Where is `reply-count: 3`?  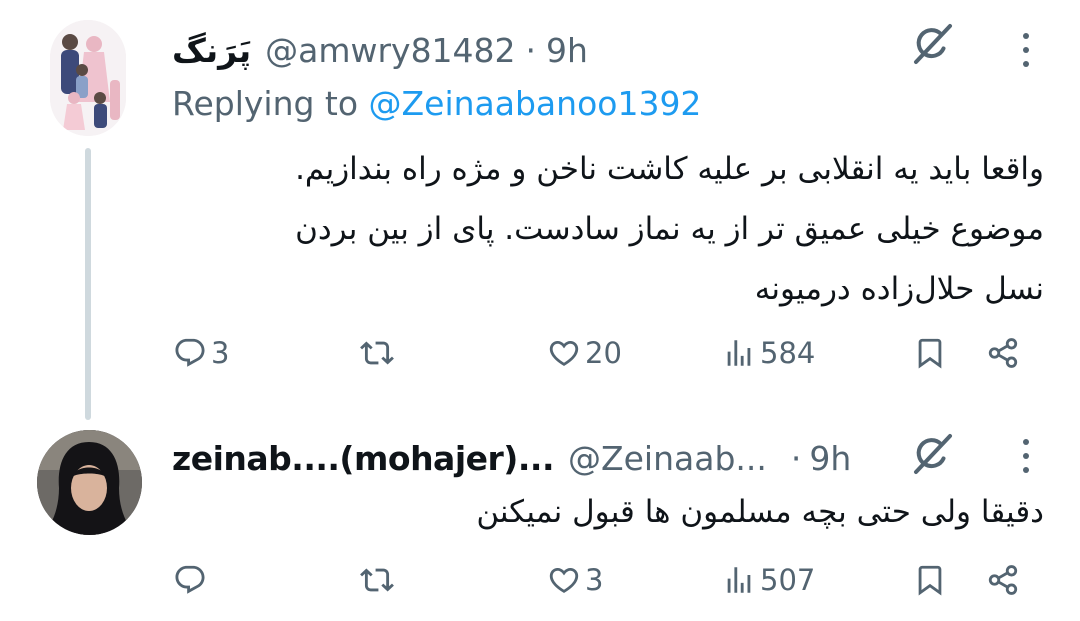
reply-count: 3 is located at coordinates (220, 353).